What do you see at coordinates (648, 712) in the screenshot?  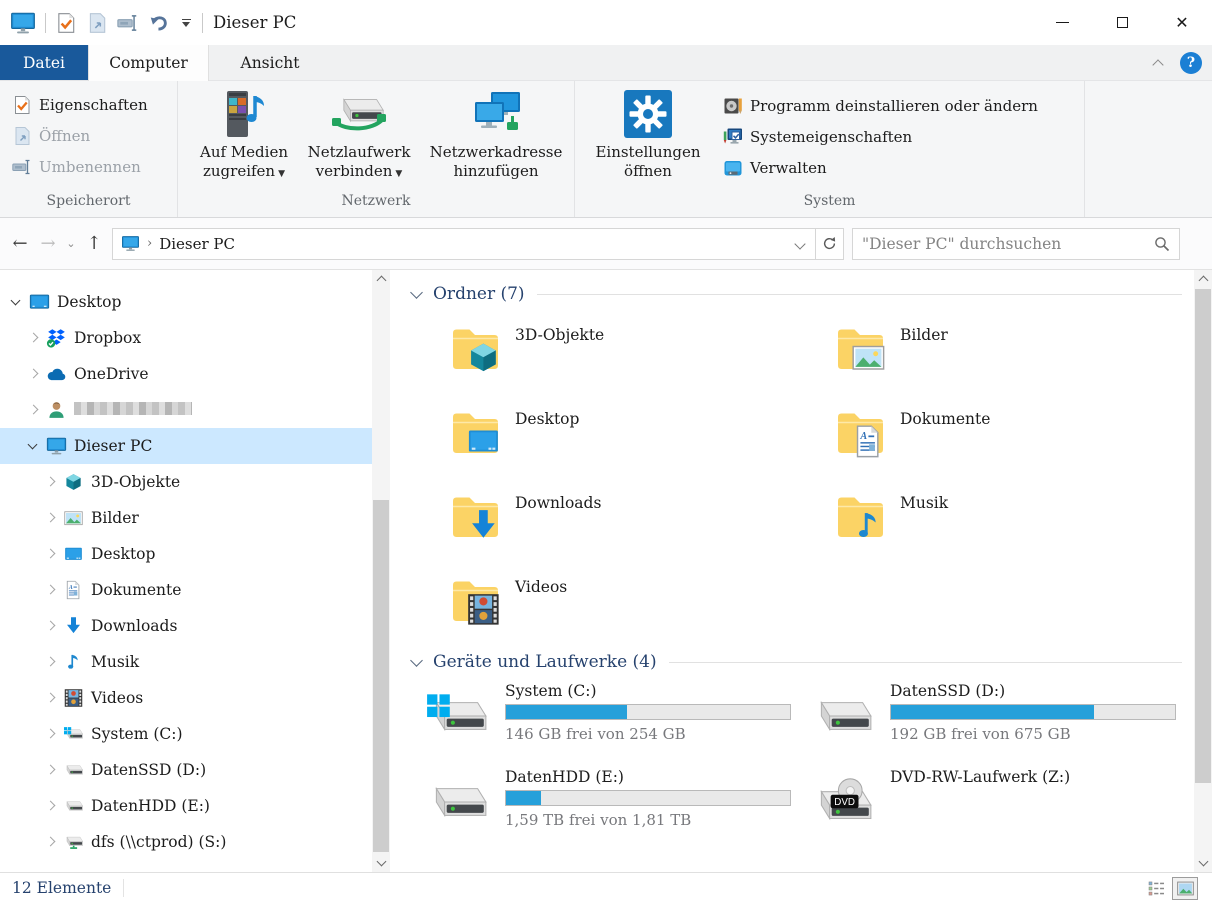 I see `drive-usage-bar` at bounding box center [648, 712].